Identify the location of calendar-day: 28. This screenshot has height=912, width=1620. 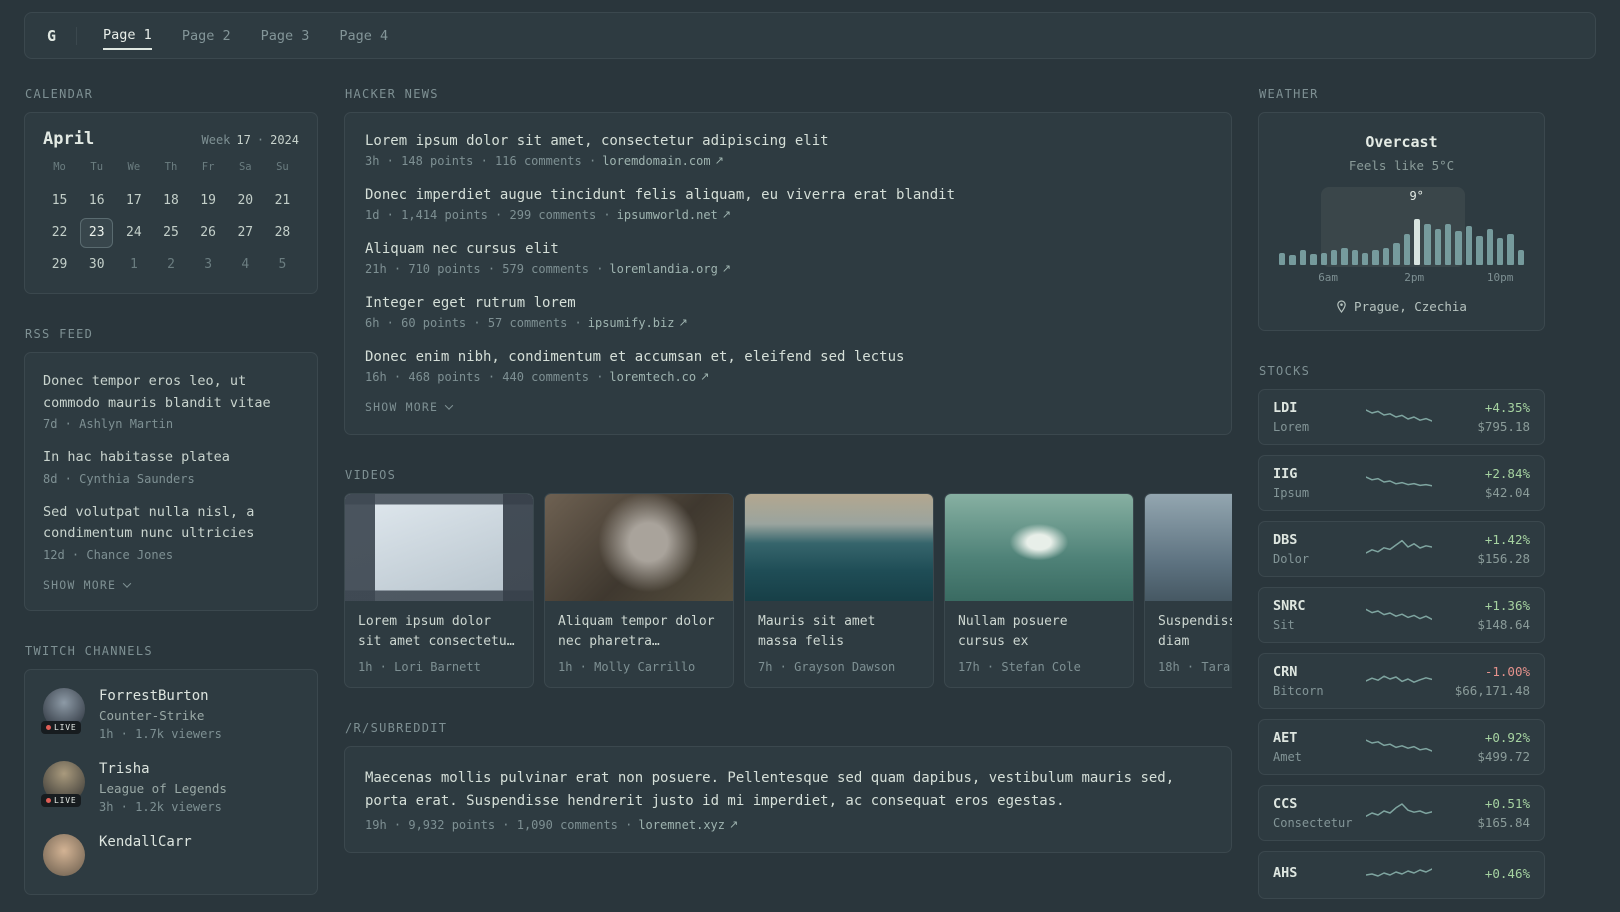
(282, 233).